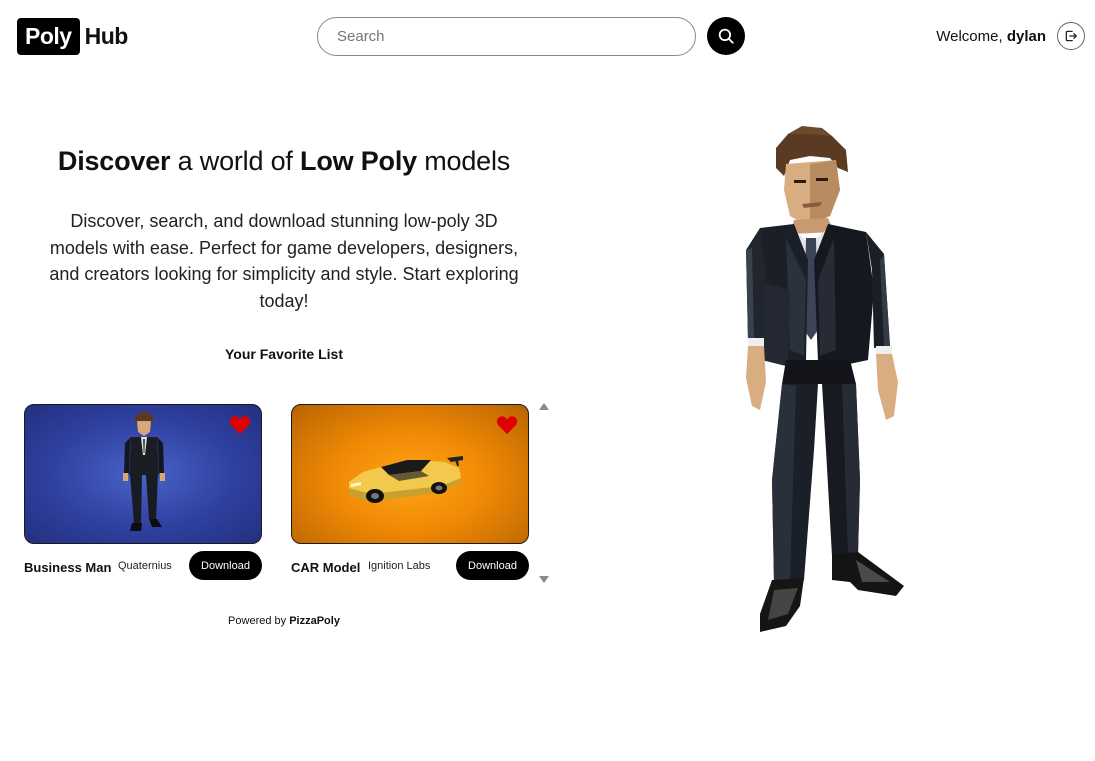 This screenshot has width=1095, height=761. I want to click on hero-title: Discover a world of Low Poly models, so click(284, 161).